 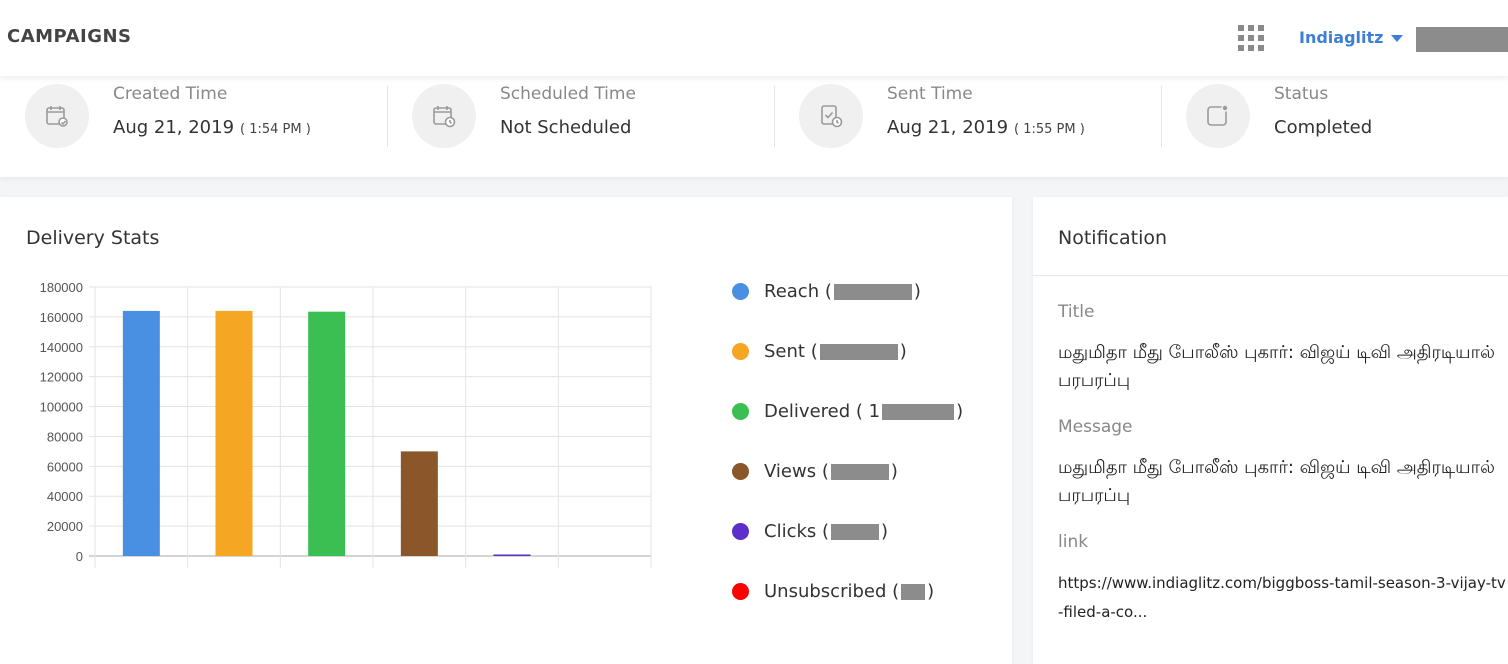 What do you see at coordinates (69, 36) in the screenshot?
I see `page-title: CAMPAIGNS` at bounding box center [69, 36].